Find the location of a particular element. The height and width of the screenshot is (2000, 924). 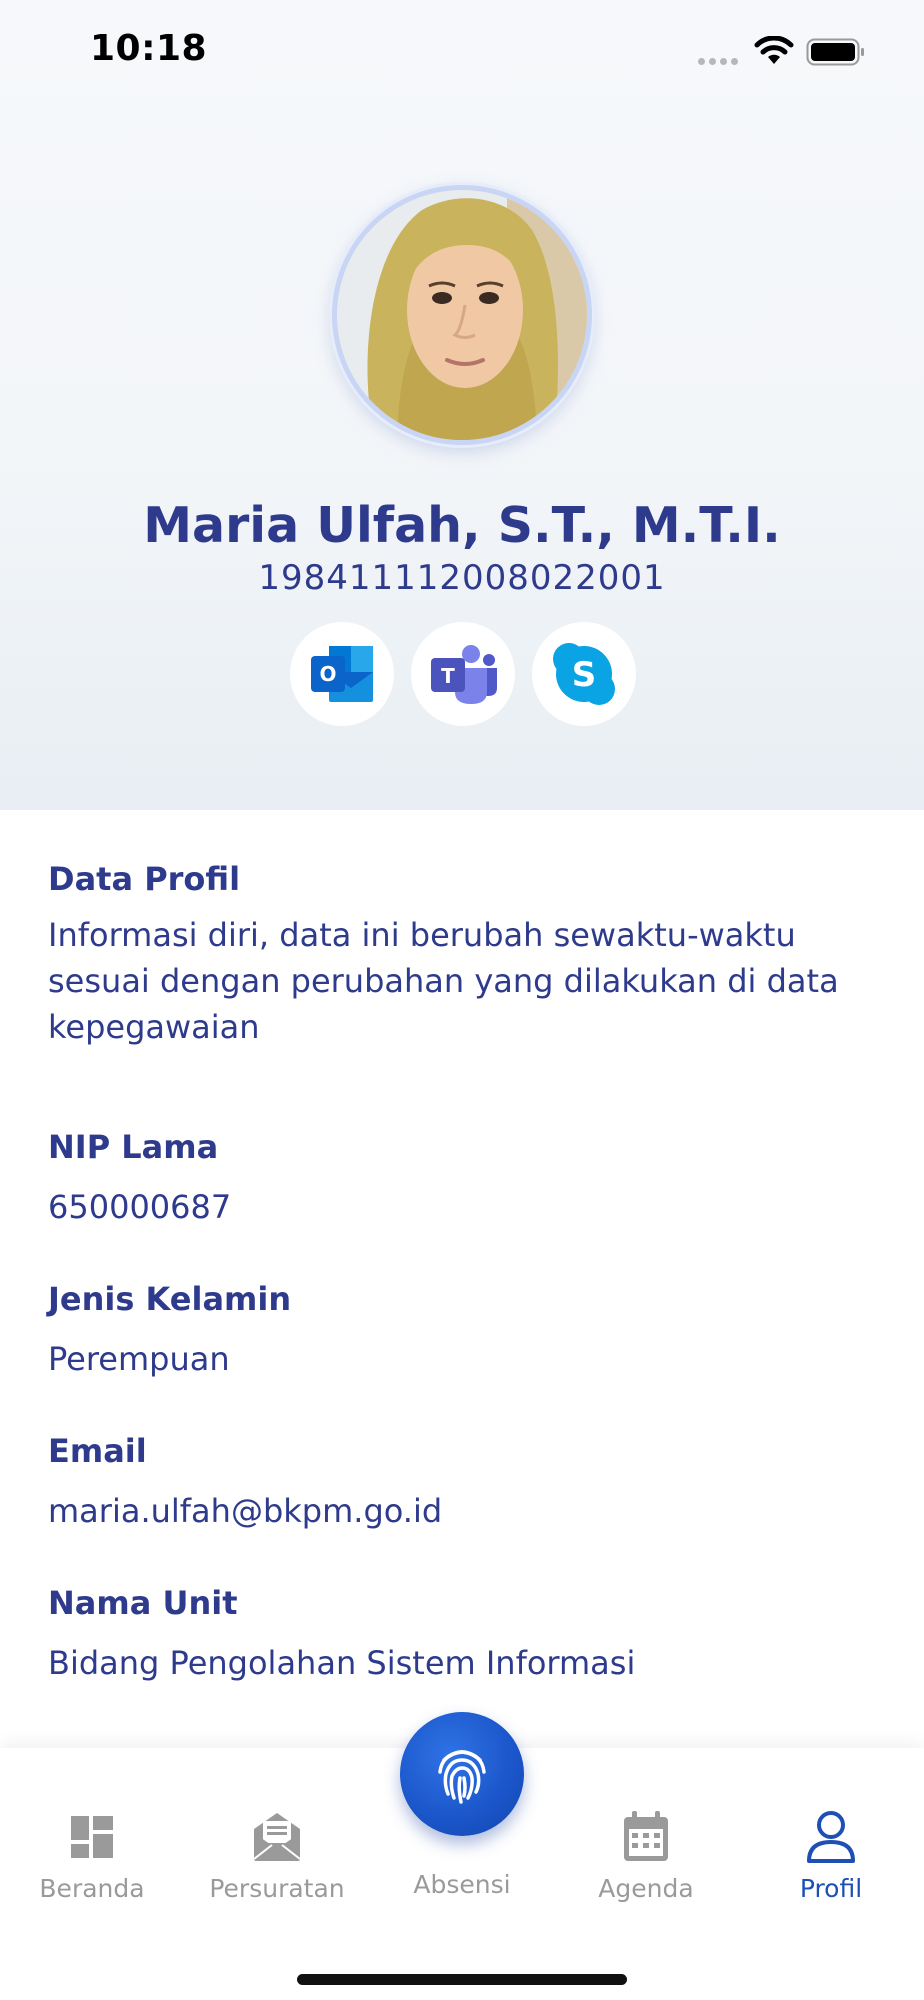

teams-icon: T is located at coordinates (464, 674).